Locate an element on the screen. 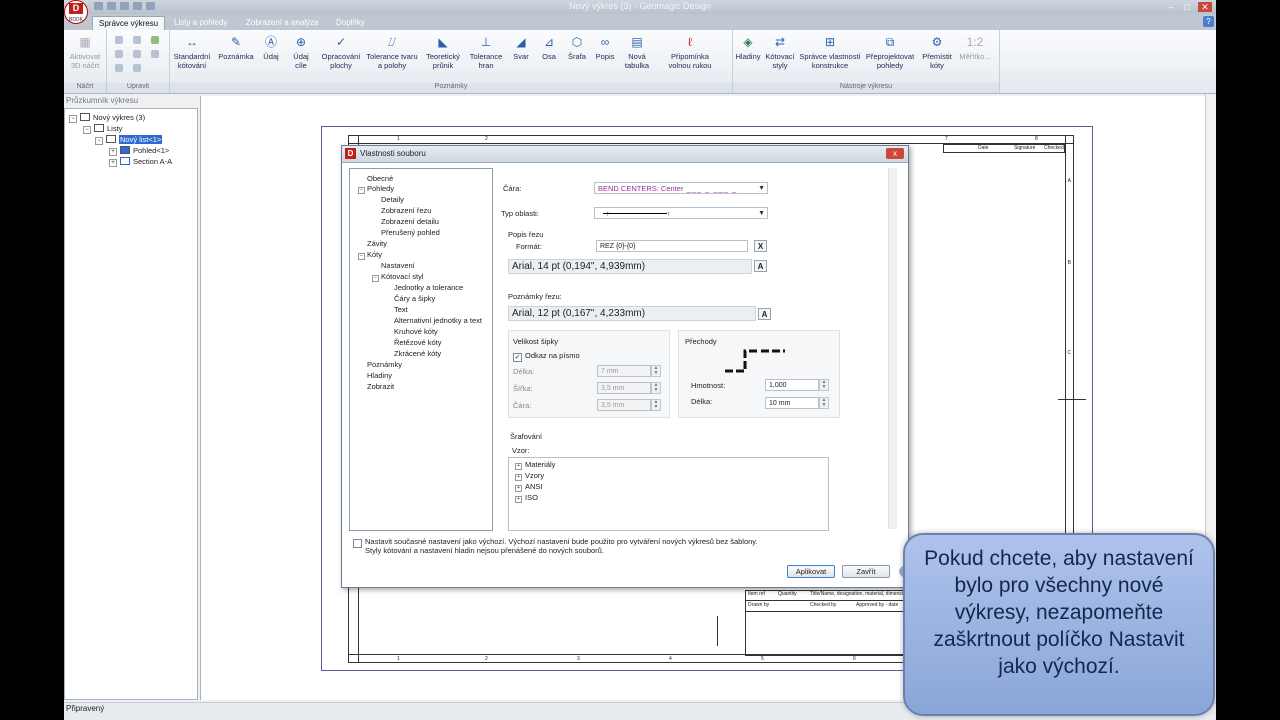 Image resolution: width=1280 pixels, height=720 pixels. nav-zavity: Závity is located at coordinates (377, 243).